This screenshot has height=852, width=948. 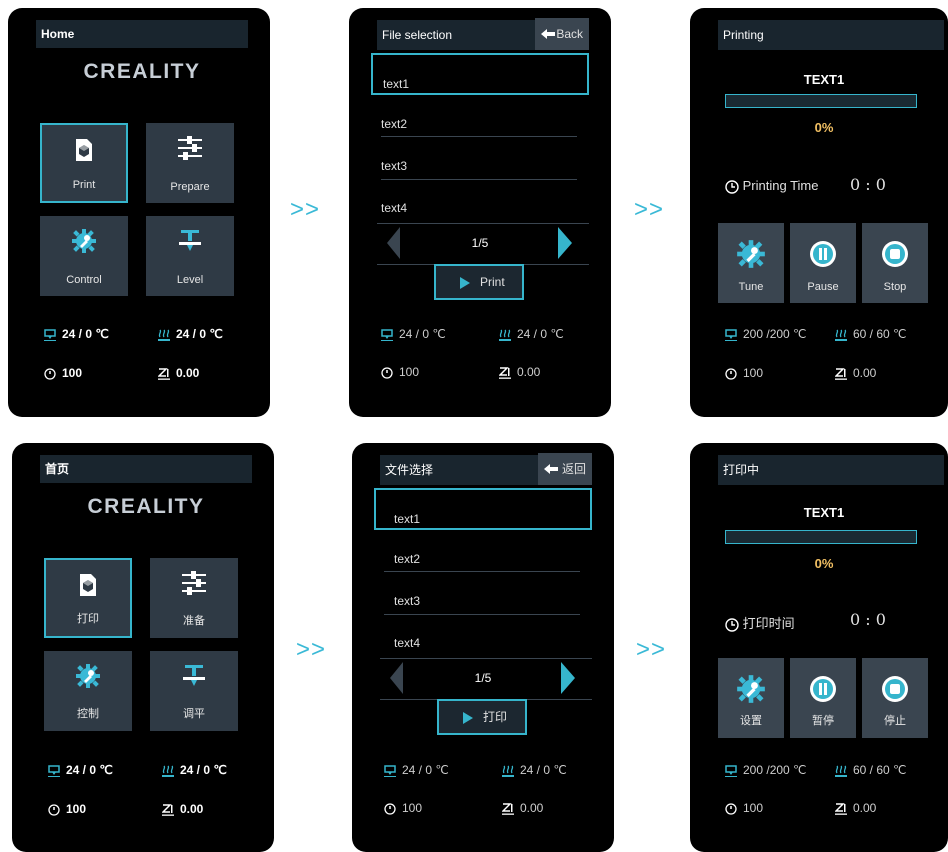 What do you see at coordinates (573, 469) in the screenshot?
I see `back-label: 返回` at bounding box center [573, 469].